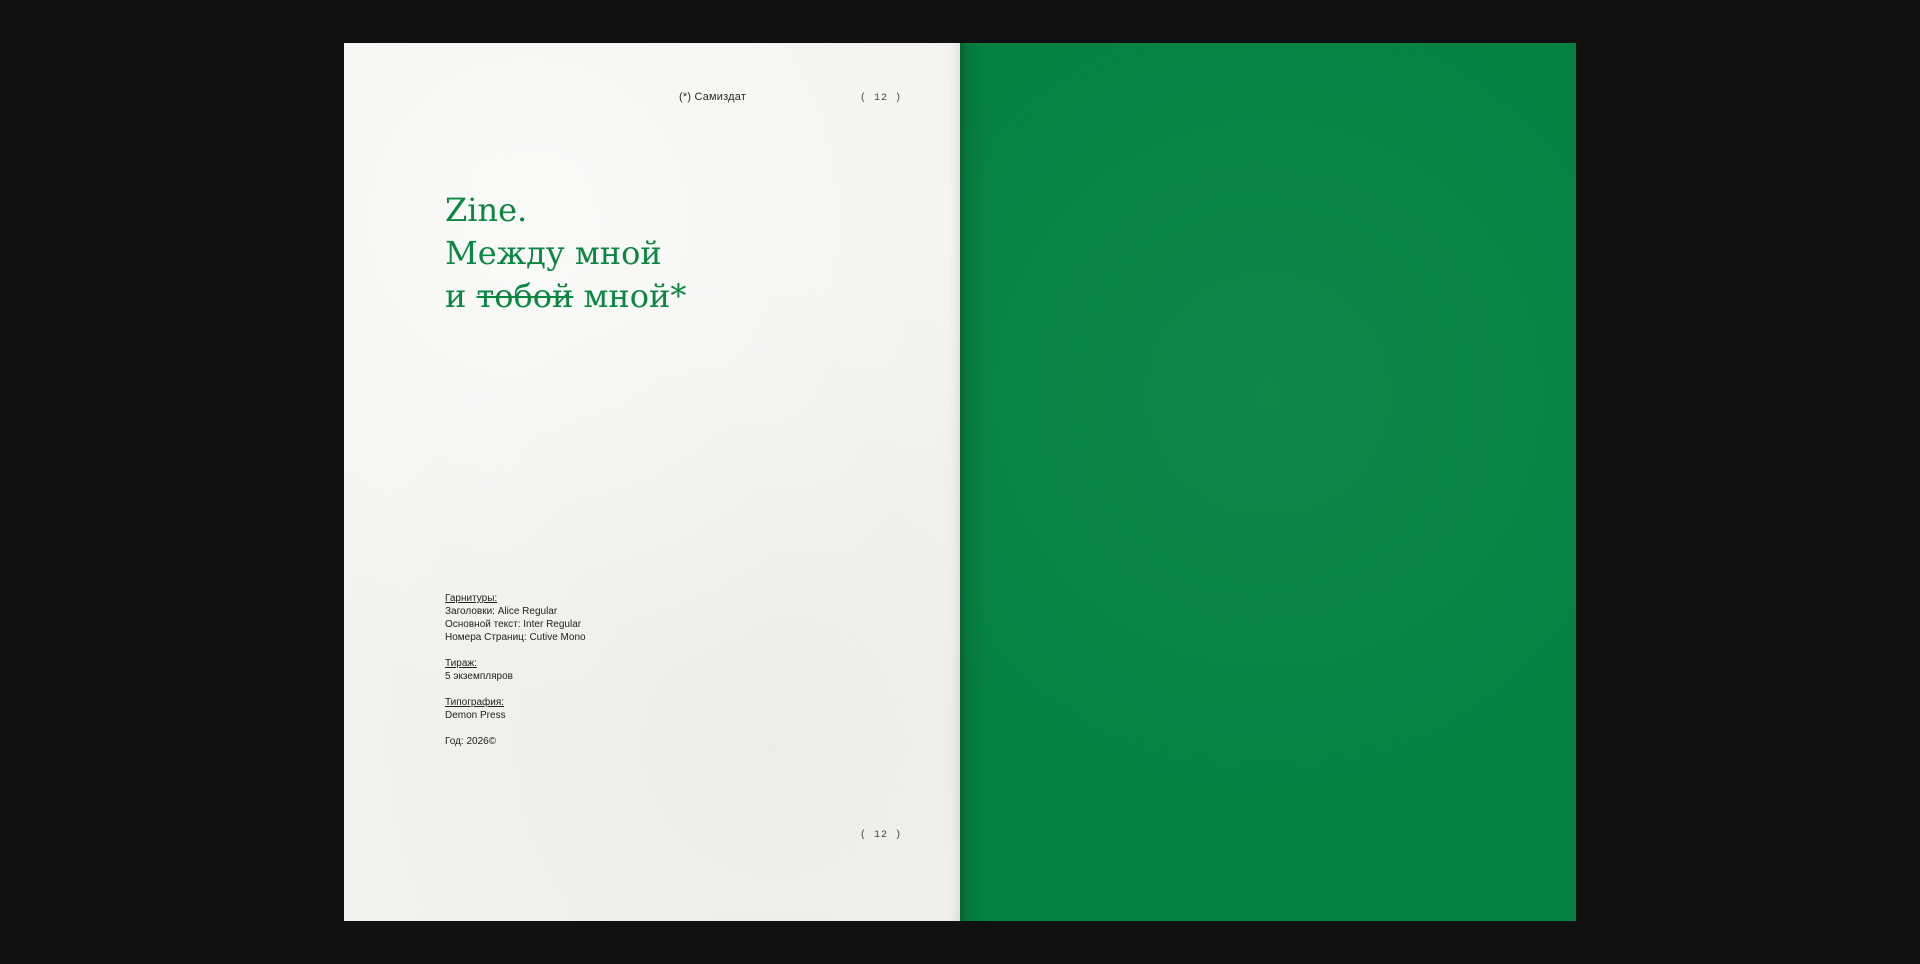  Describe the element at coordinates (713, 97) in the screenshot. I see `running-header: (*) Самиздат` at that location.